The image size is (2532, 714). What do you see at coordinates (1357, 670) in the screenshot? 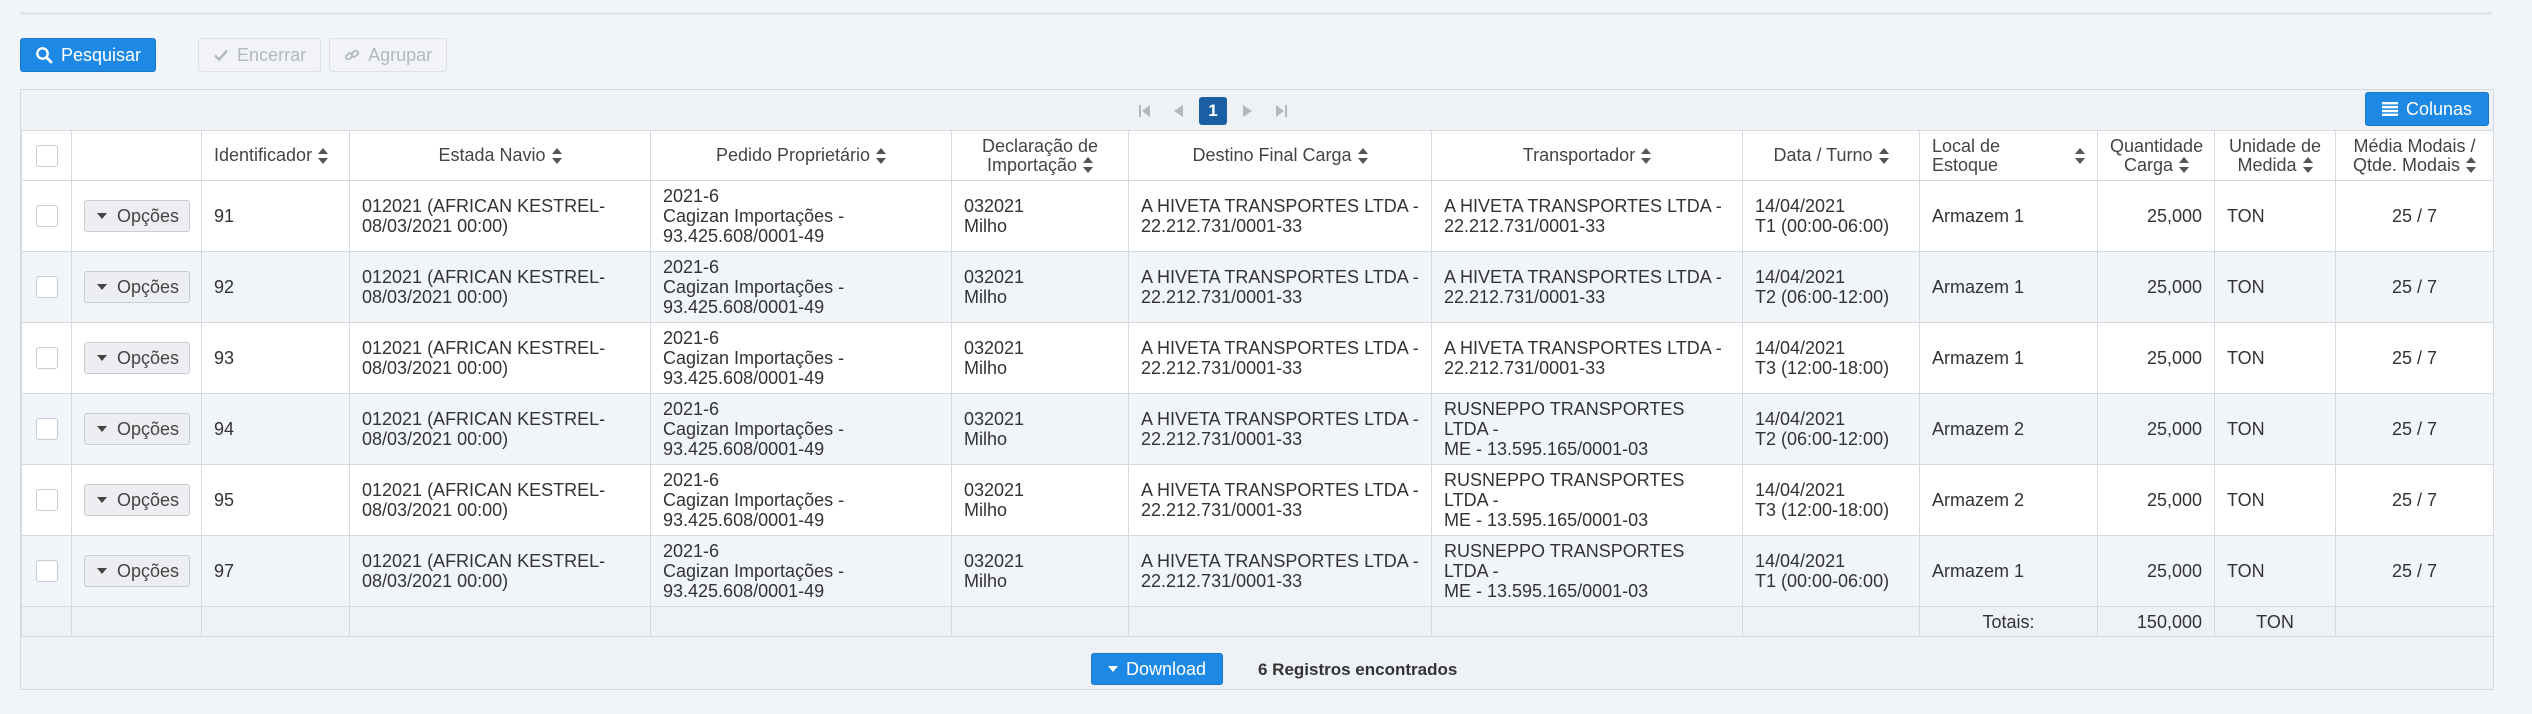
I see `records-count: 6 Registros encontrados` at bounding box center [1357, 670].